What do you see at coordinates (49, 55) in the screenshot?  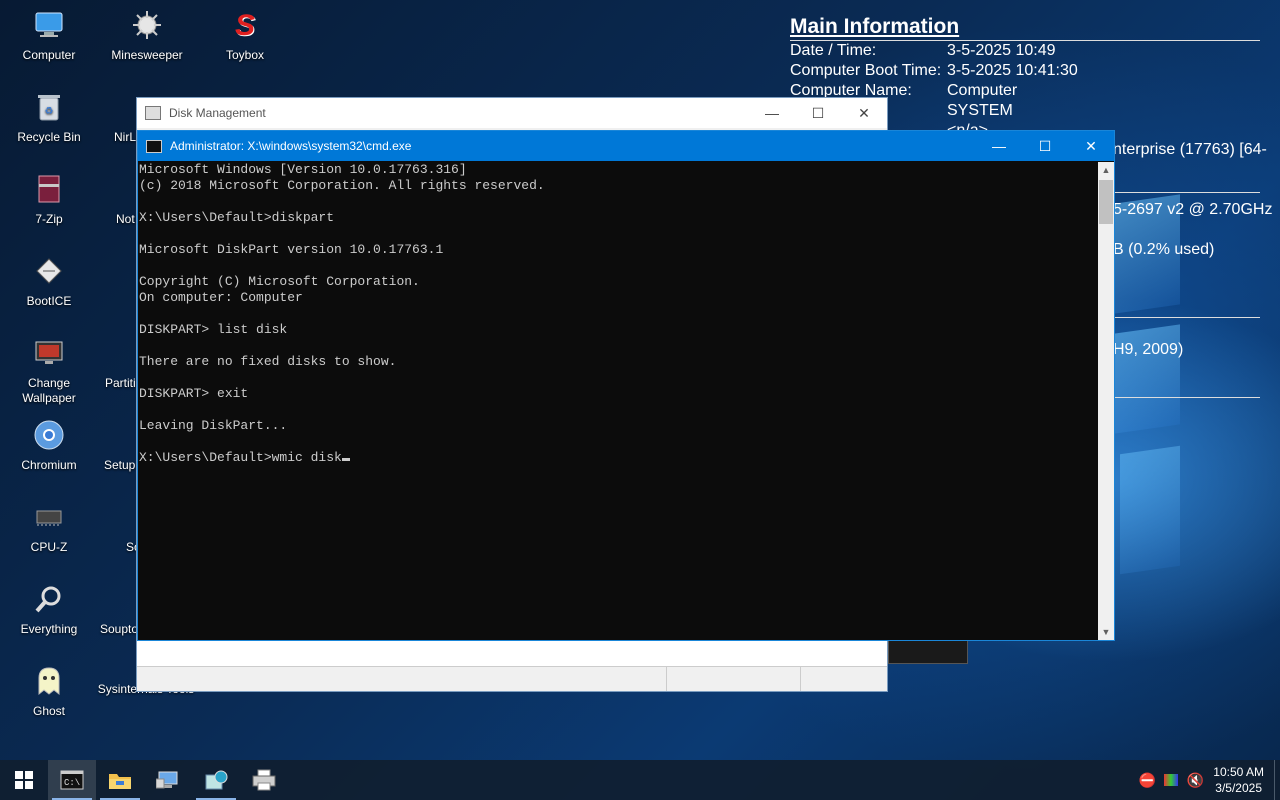 I see `desktop-icon-label: Computer` at bounding box center [49, 55].